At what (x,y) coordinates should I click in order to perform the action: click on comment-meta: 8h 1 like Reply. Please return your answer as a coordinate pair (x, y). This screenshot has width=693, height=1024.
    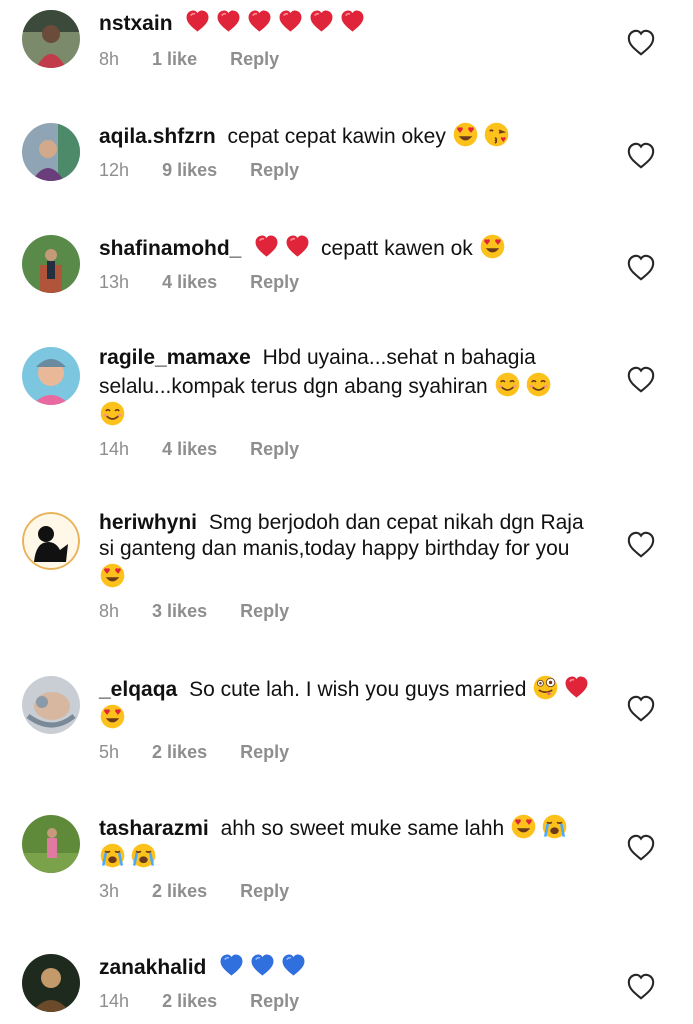
    Looking at the image, I should click on (349, 59).